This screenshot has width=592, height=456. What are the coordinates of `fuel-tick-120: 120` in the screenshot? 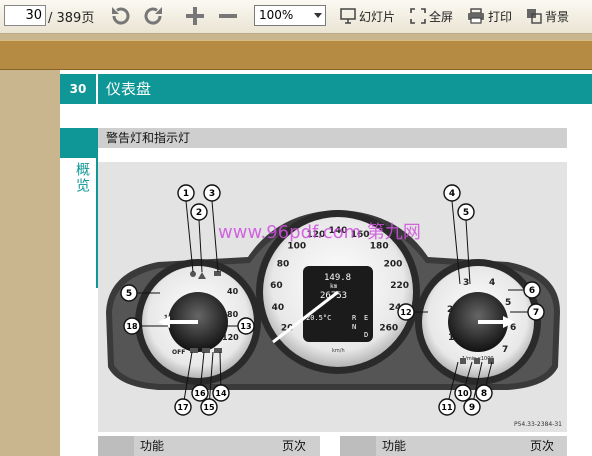 It's located at (230, 337).